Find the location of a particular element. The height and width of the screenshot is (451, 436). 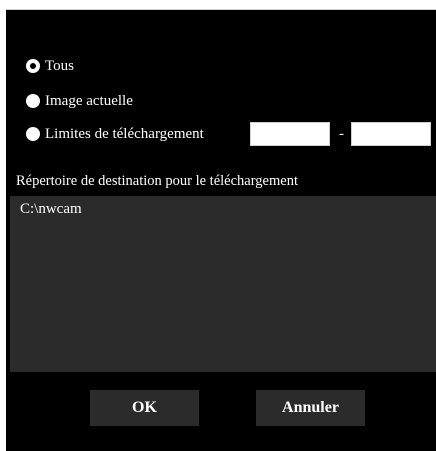

radio-option-current-image: Image actuelle is located at coordinates (79, 101).